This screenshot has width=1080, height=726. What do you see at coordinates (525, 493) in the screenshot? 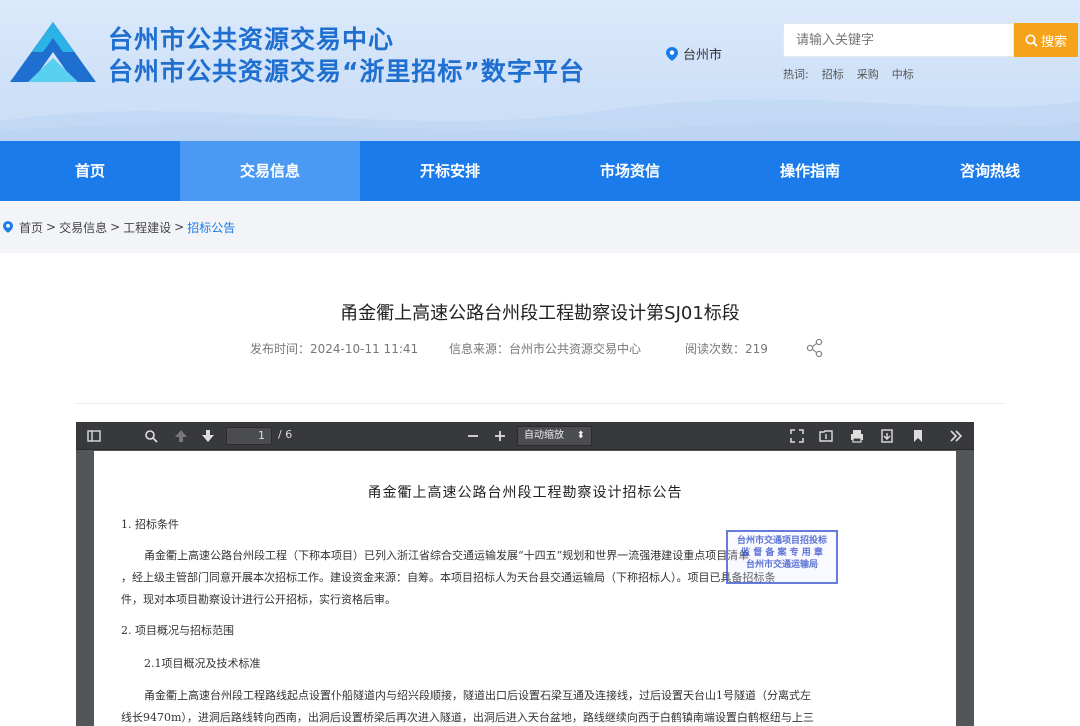
I see `document-title: 甬金衢上高速公路台州段工程勘察设计招标公告` at bounding box center [525, 493].